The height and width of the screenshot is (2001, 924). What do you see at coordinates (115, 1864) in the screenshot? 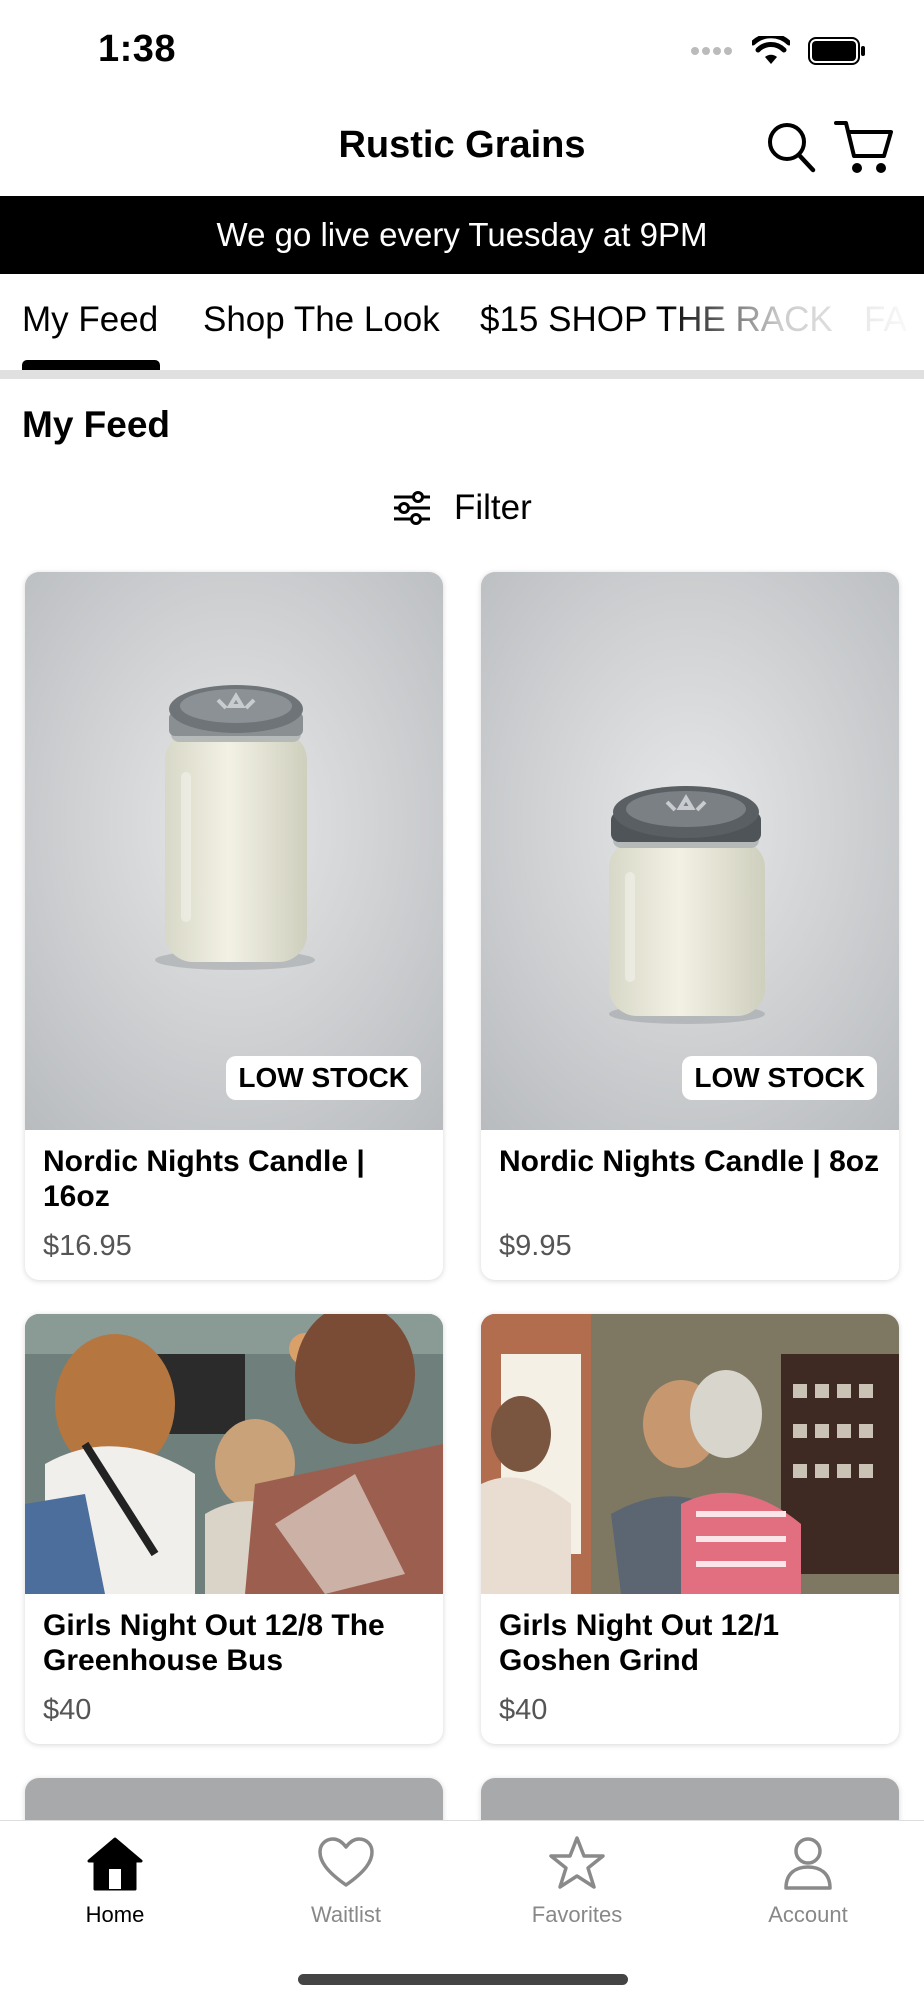
I see `home-icon` at bounding box center [115, 1864].